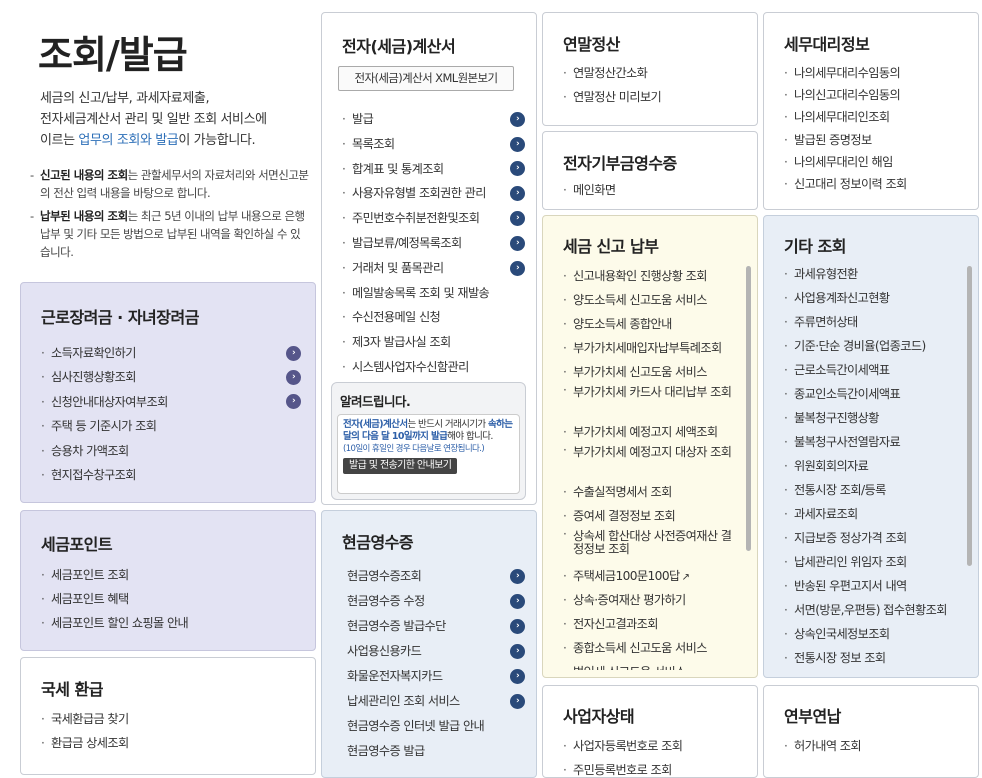 This screenshot has width=982, height=778. I want to click on donation-item: 메인화면, so click(655, 190).